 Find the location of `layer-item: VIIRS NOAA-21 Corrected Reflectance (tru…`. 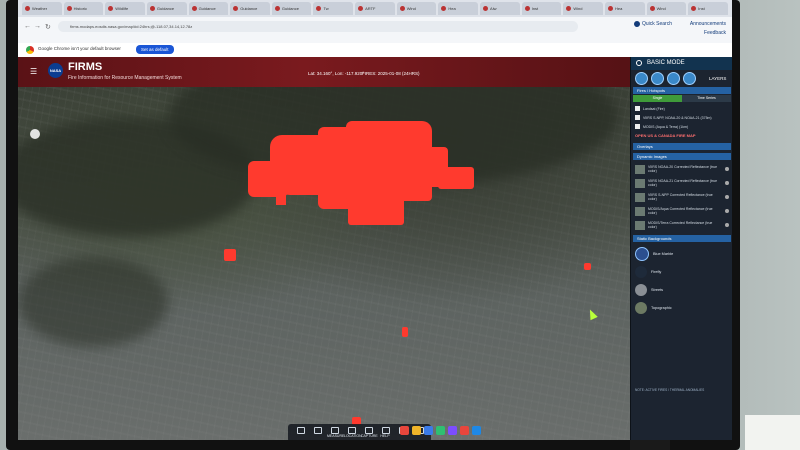

layer-item: VIIRS NOAA-21 Corrected Reflectance (tru… is located at coordinates (682, 183).